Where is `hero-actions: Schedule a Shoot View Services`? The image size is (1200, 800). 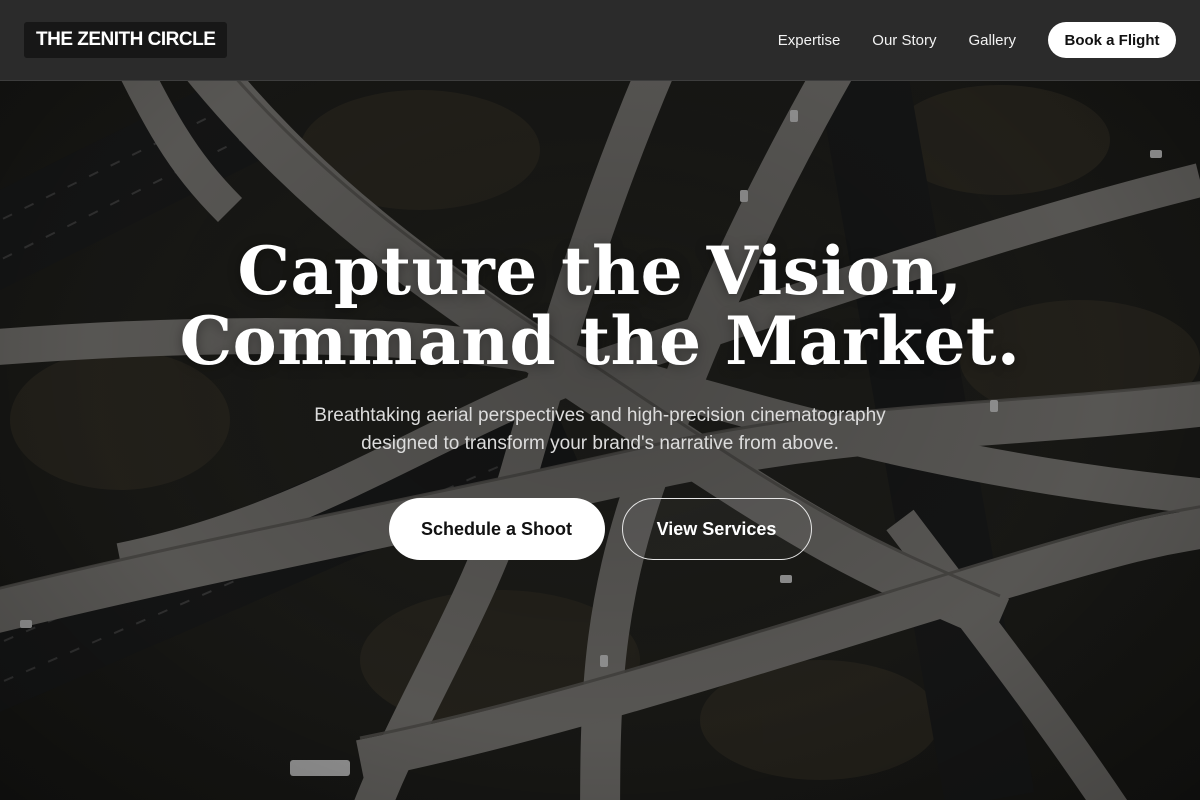
hero-actions: Schedule a Shoot View Services is located at coordinates (600, 529).